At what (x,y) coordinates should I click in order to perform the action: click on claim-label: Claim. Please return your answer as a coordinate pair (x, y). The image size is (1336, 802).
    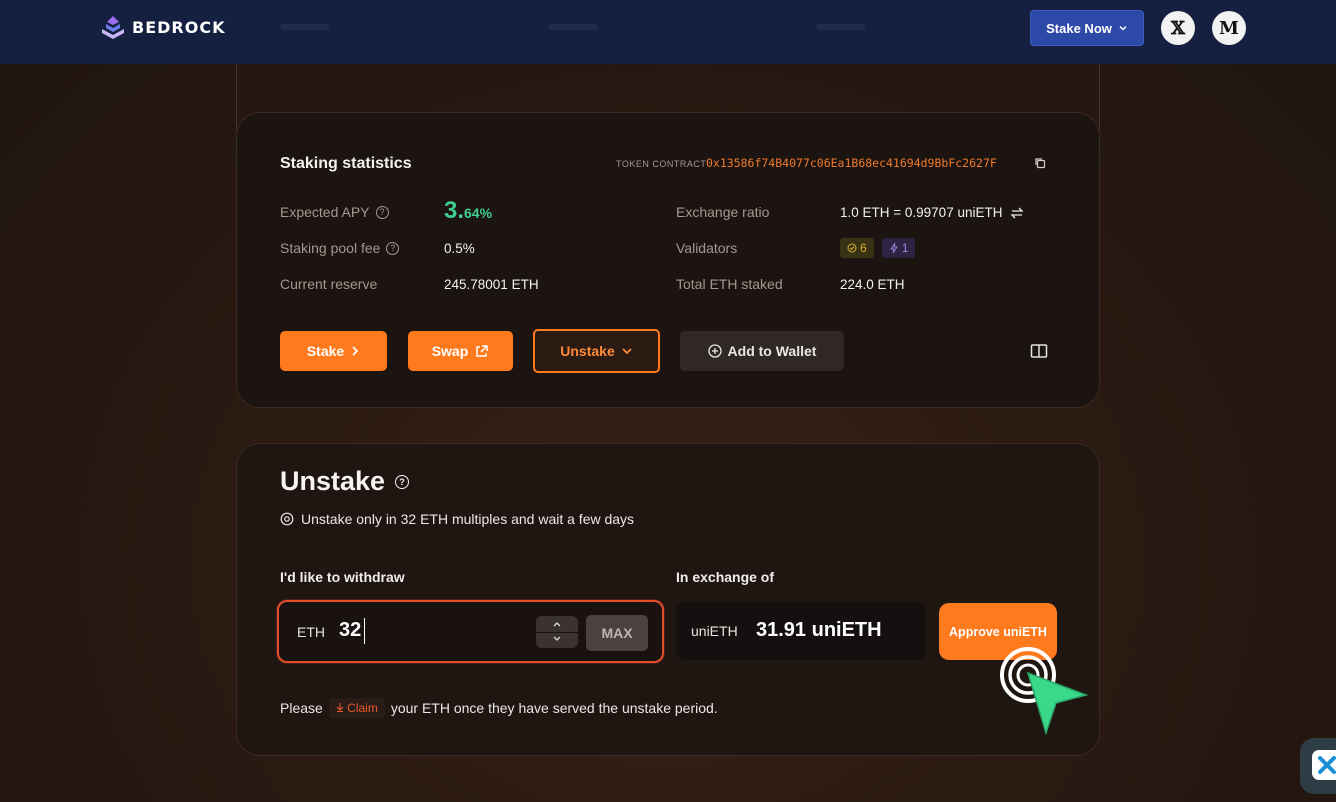
    Looking at the image, I should click on (362, 708).